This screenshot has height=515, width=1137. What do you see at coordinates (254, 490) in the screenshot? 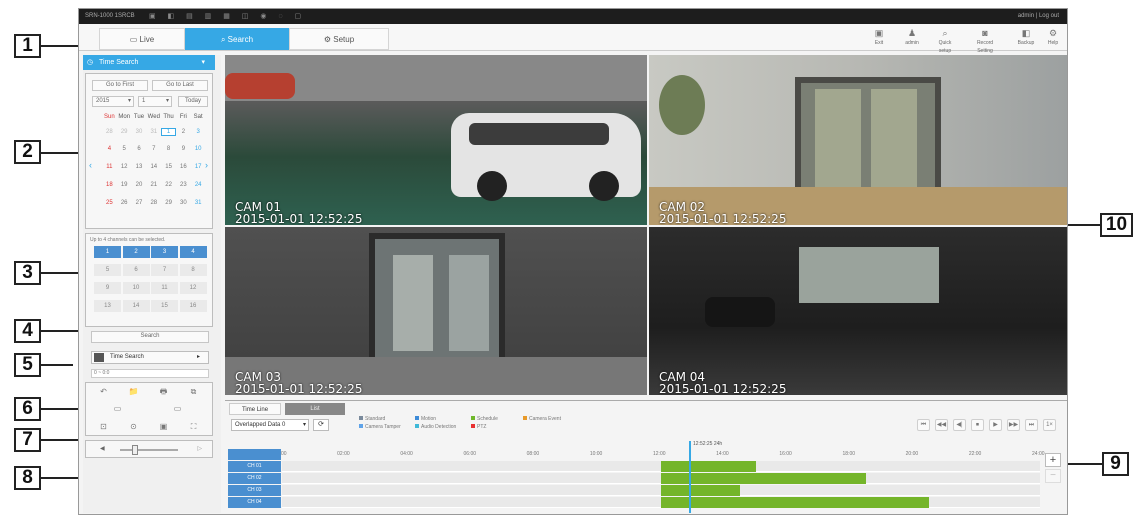
I see `track-label: CH 03` at bounding box center [254, 490].